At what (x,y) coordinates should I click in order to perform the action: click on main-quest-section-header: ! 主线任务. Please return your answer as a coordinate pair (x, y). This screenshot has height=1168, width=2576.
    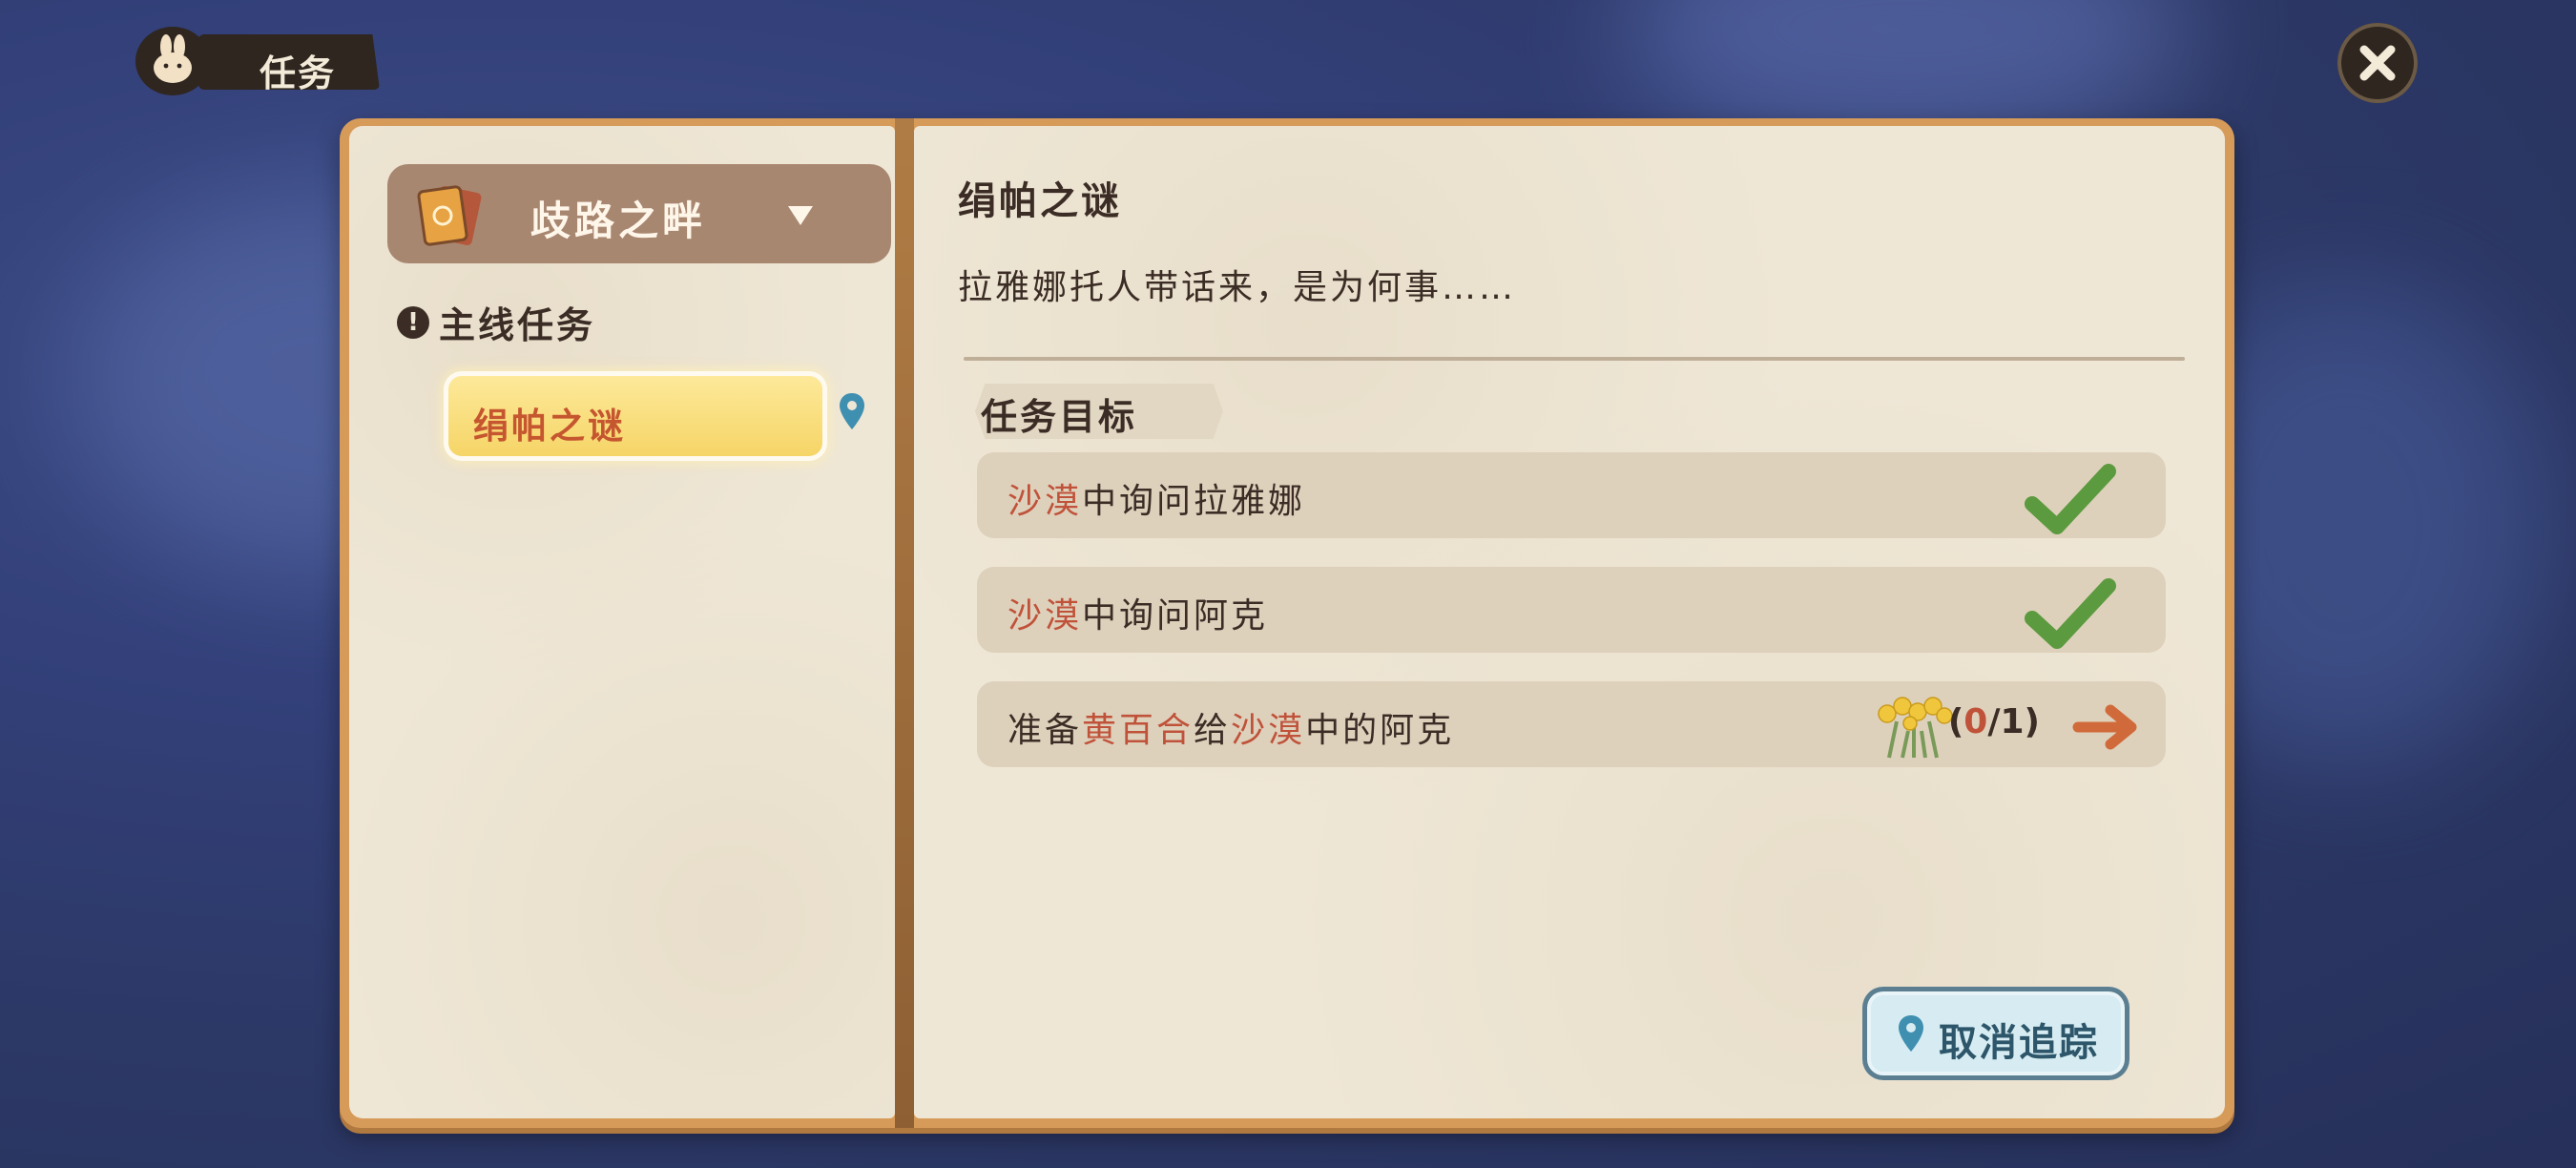
    Looking at the image, I should click on (496, 322).